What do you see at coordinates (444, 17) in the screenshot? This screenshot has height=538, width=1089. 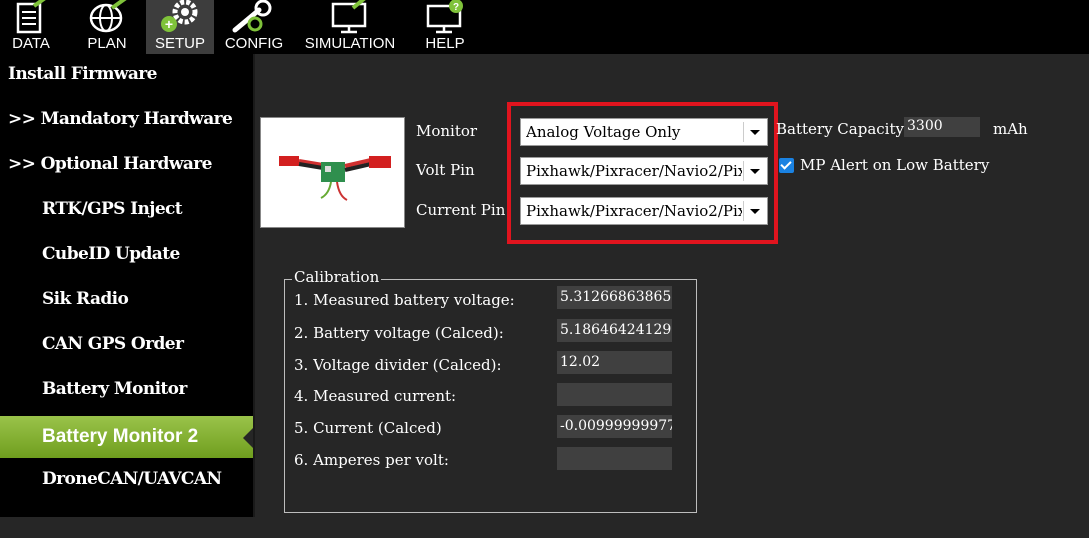 I see `help-monitor-icon: ?` at bounding box center [444, 17].